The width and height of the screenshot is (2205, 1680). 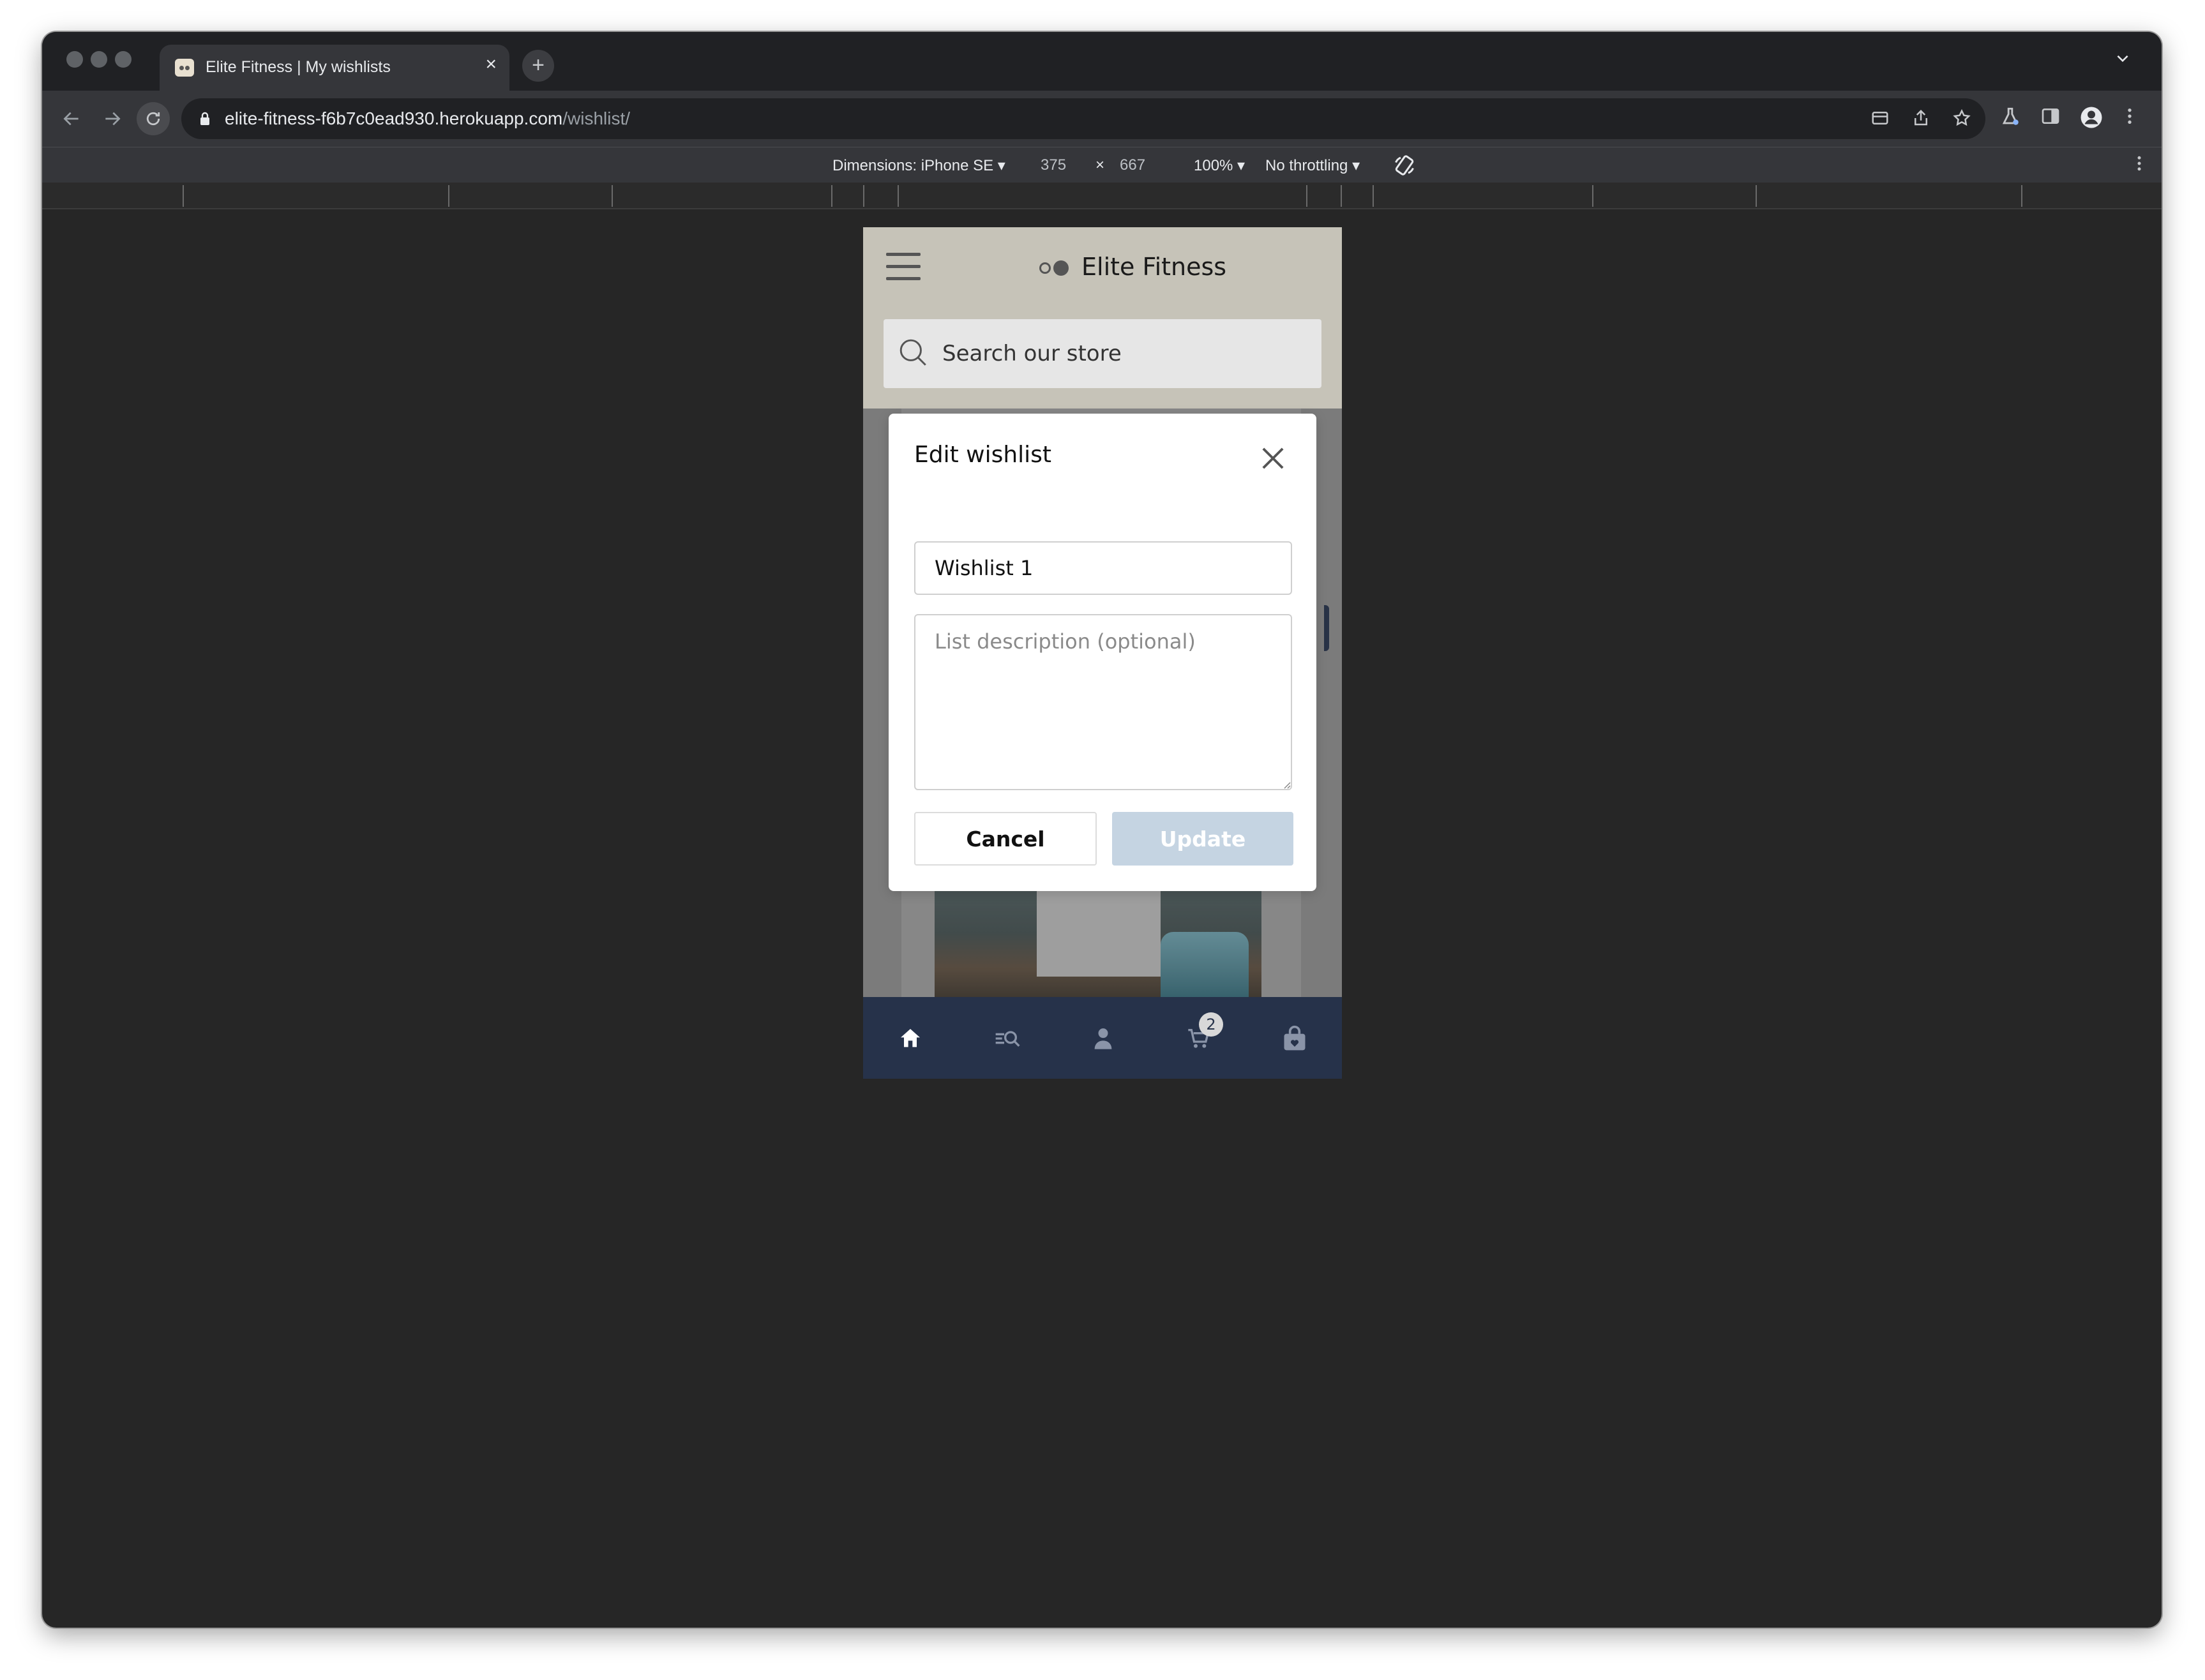 I want to click on tab-active: Elite Fitness | My wishlists ×, so click(x=335, y=68).